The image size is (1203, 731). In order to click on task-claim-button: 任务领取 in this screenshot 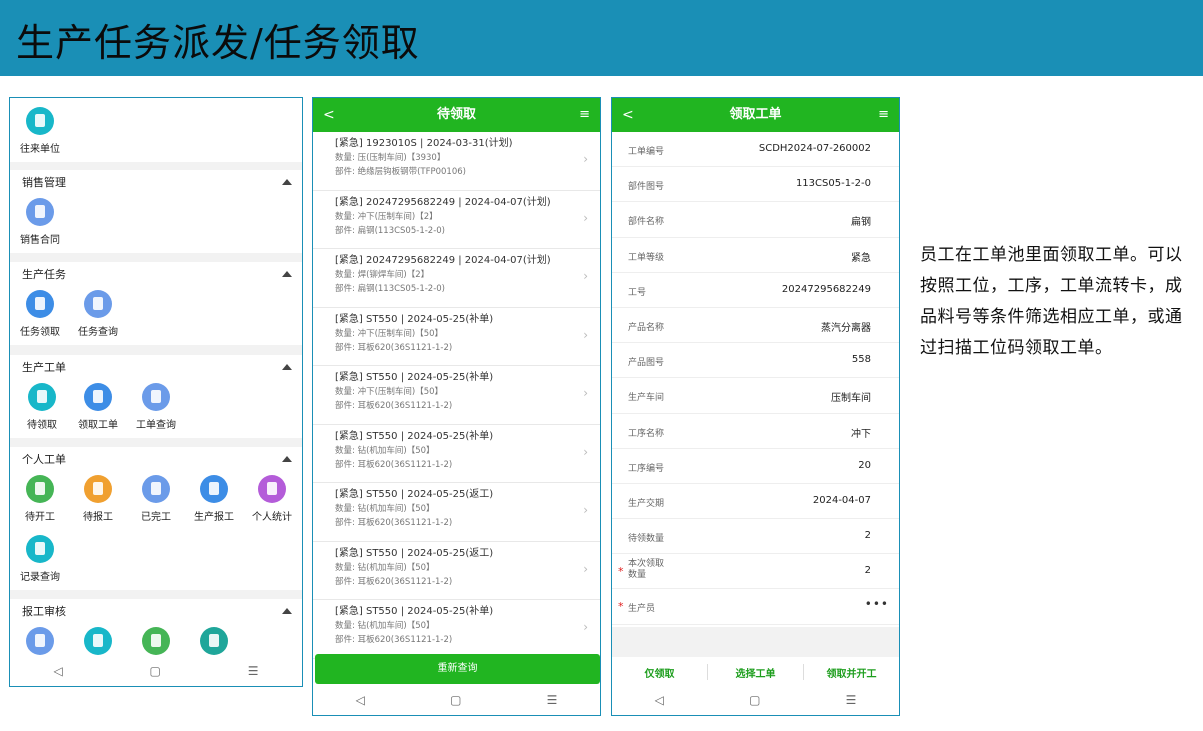, I will do `click(40, 314)`.